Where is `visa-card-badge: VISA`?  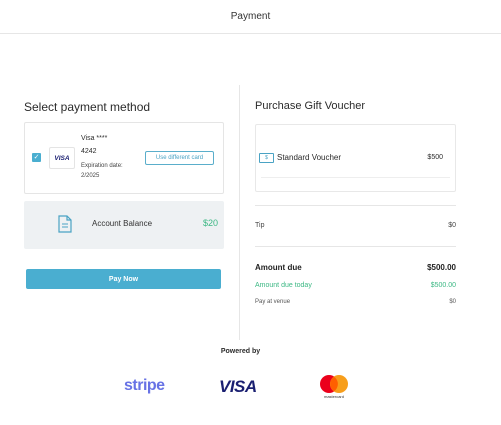
visa-card-badge: VISA is located at coordinates (62, 158).